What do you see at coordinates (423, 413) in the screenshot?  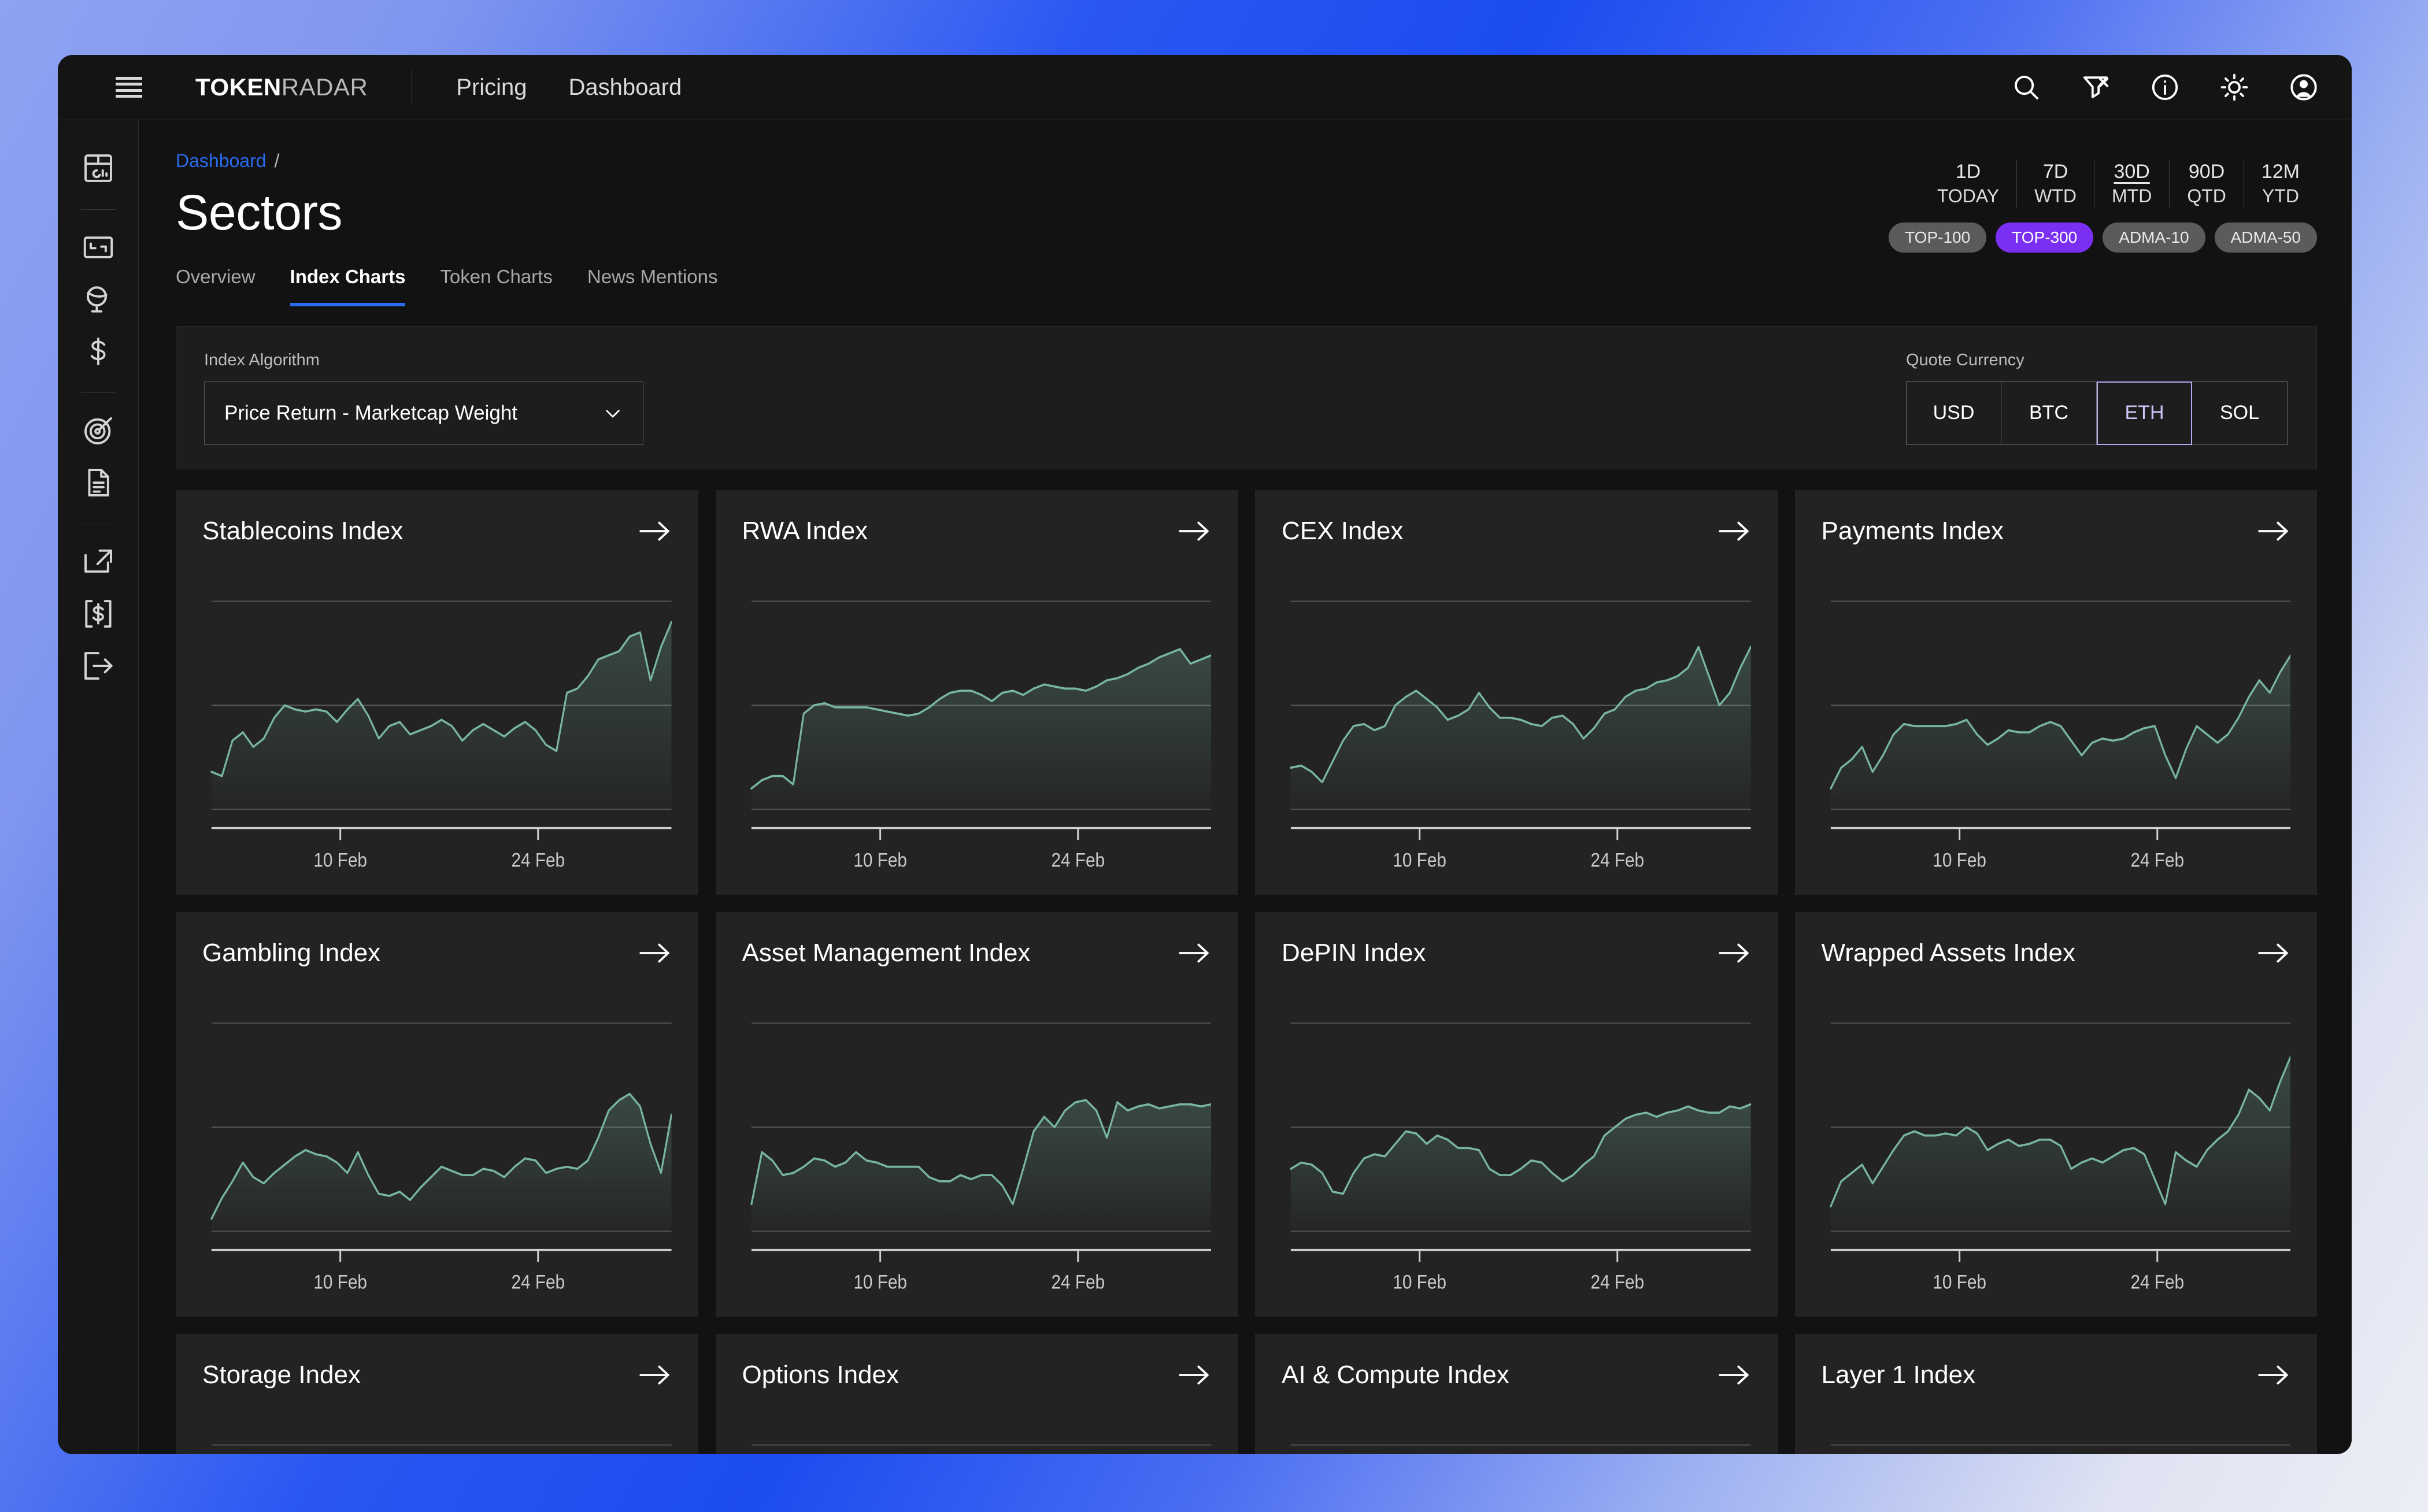 I see `index-algorithm-select: Price Return - Marketcap Weight` at bounding box center [423, 413].